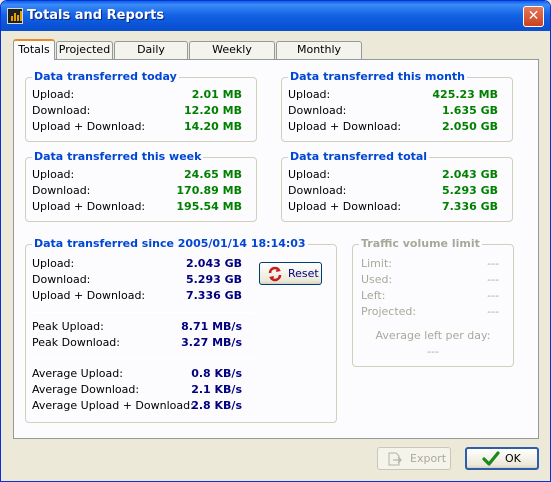 This screenshot has width=551, height=482. What do you see at coordinates (216, 405) in the screenshot?
I see `average-total-value: 2.8 KB/s` at bounding box center [216, 405].